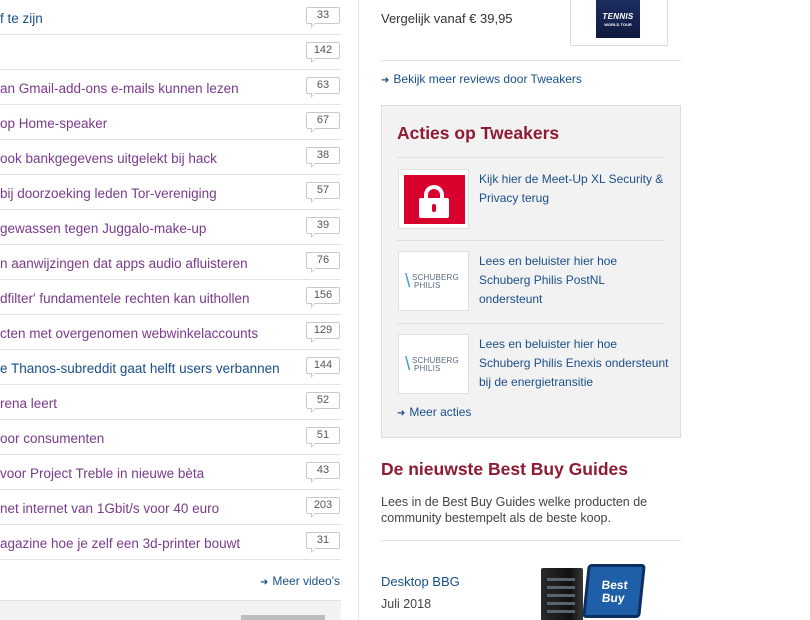  I want to click on left-footer-bar, so click(170, 610).